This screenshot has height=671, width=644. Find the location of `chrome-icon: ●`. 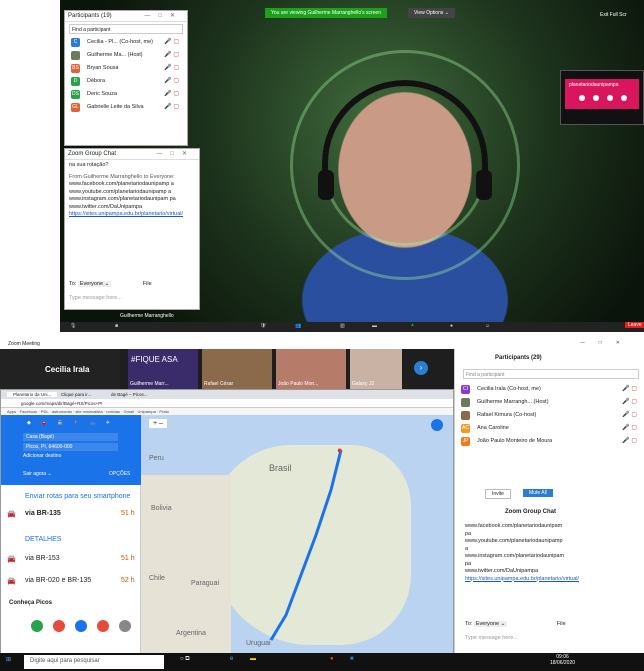

chrome-icon: ● is located at coordinates (332, 659).